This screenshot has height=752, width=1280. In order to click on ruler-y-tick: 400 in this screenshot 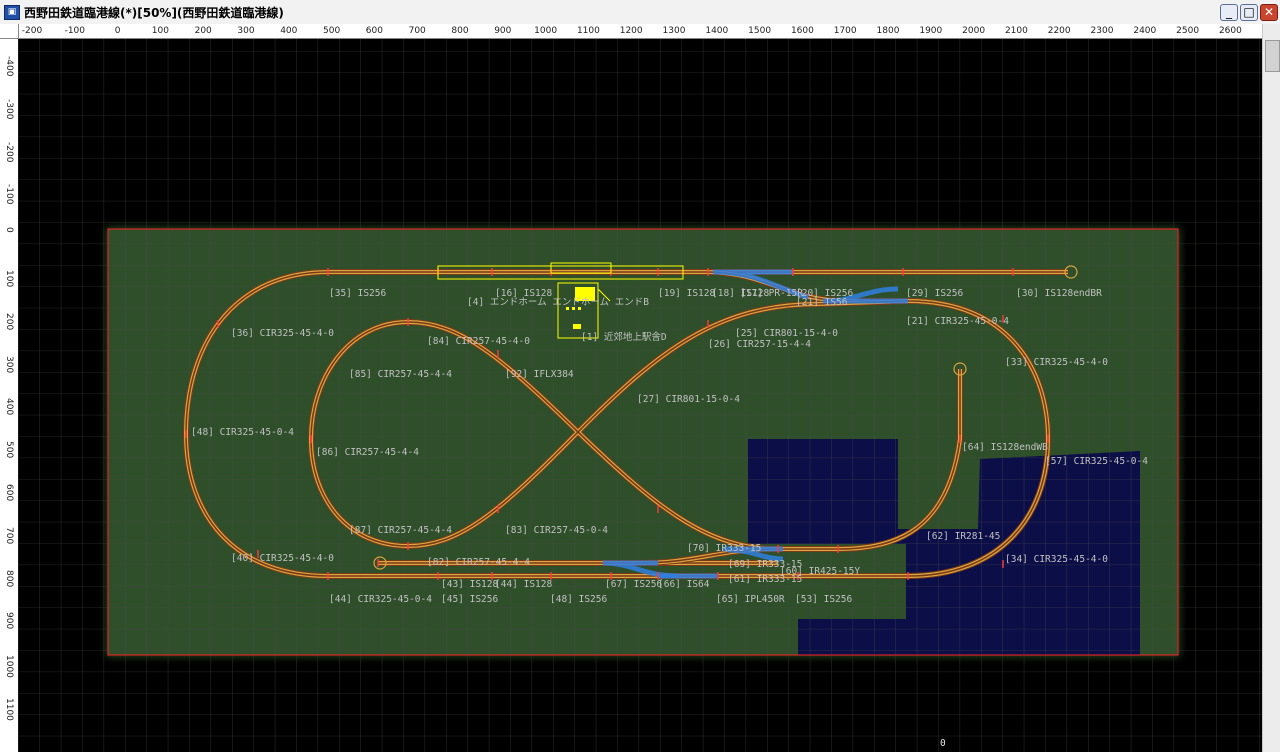, I will do `click(9, 407)`.